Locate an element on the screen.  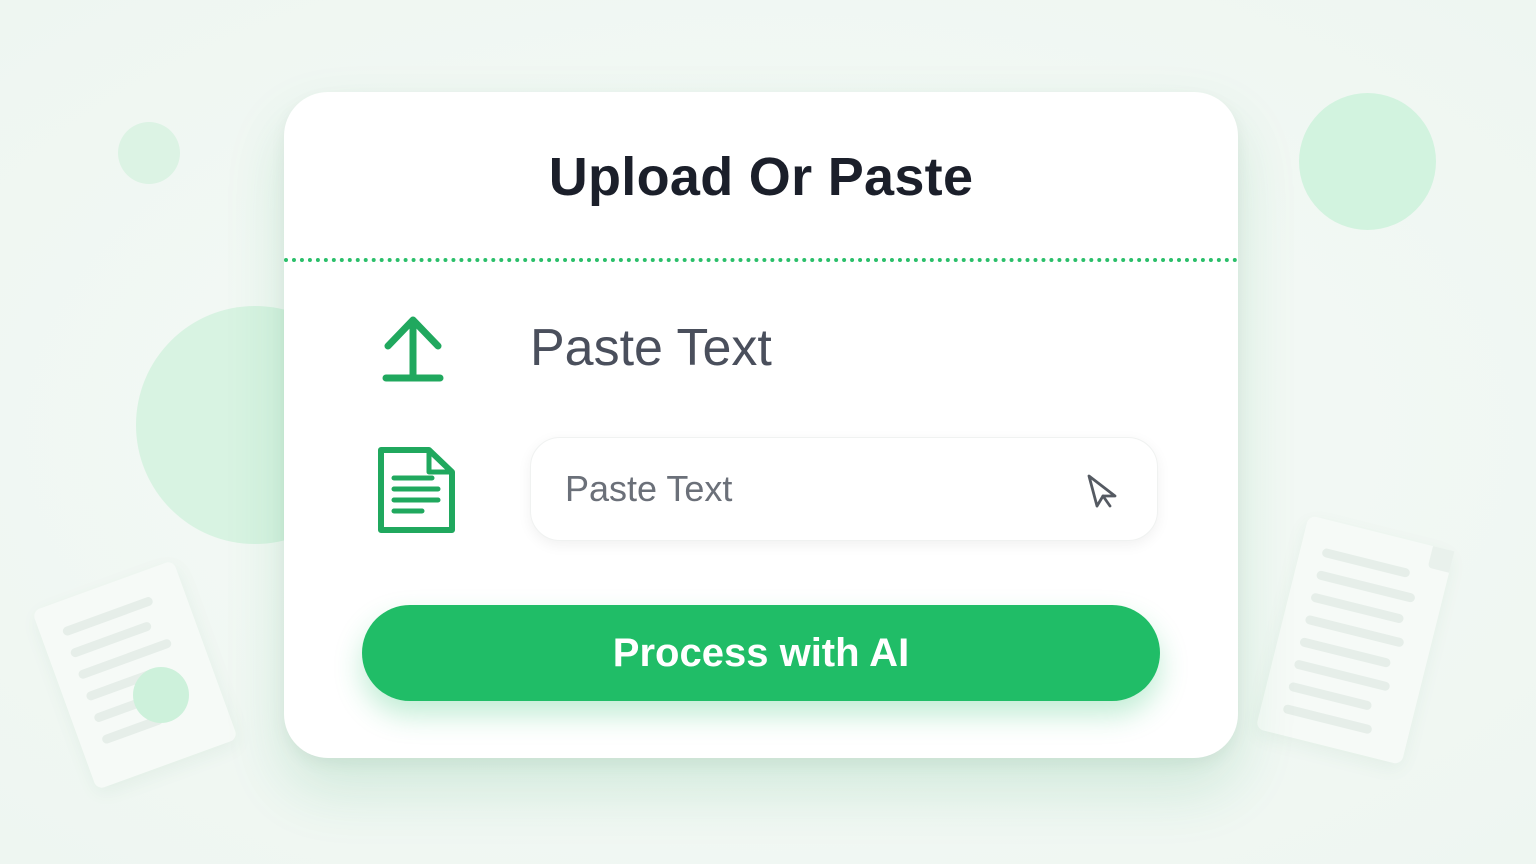
cursor-icon is located at coordinates (1102, 491).